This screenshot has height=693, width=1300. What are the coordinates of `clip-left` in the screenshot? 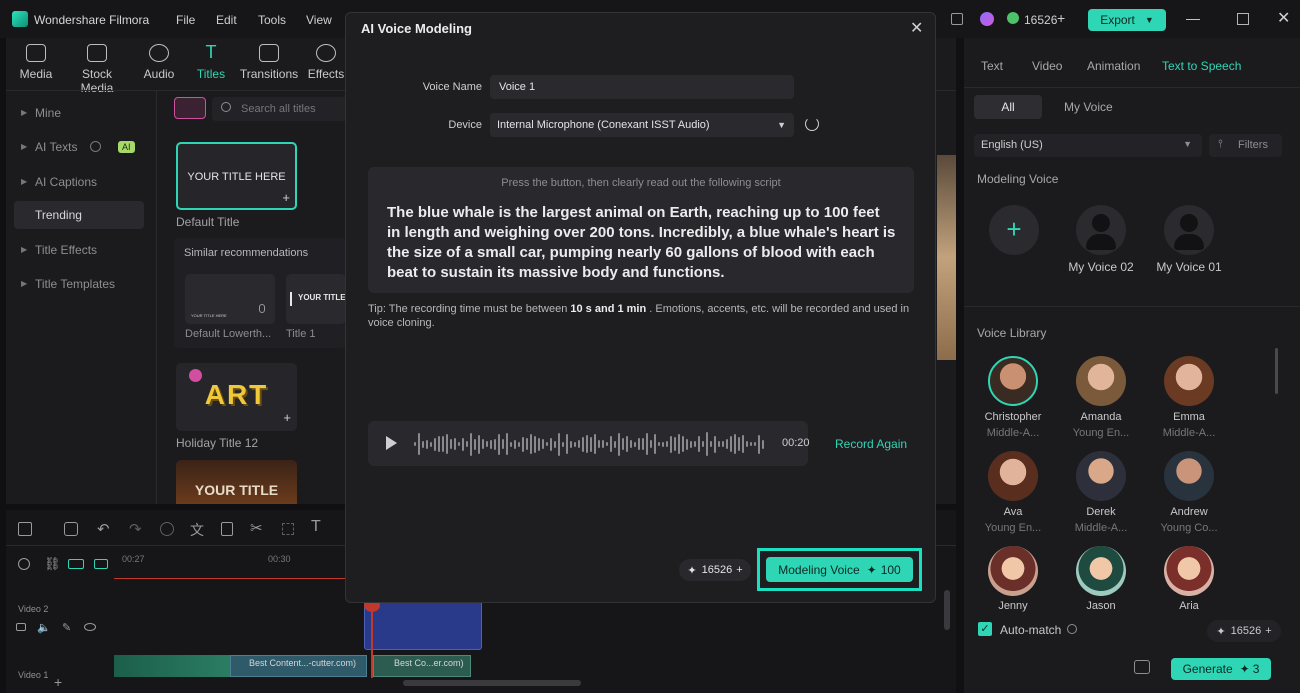 It's located at (172, 666).